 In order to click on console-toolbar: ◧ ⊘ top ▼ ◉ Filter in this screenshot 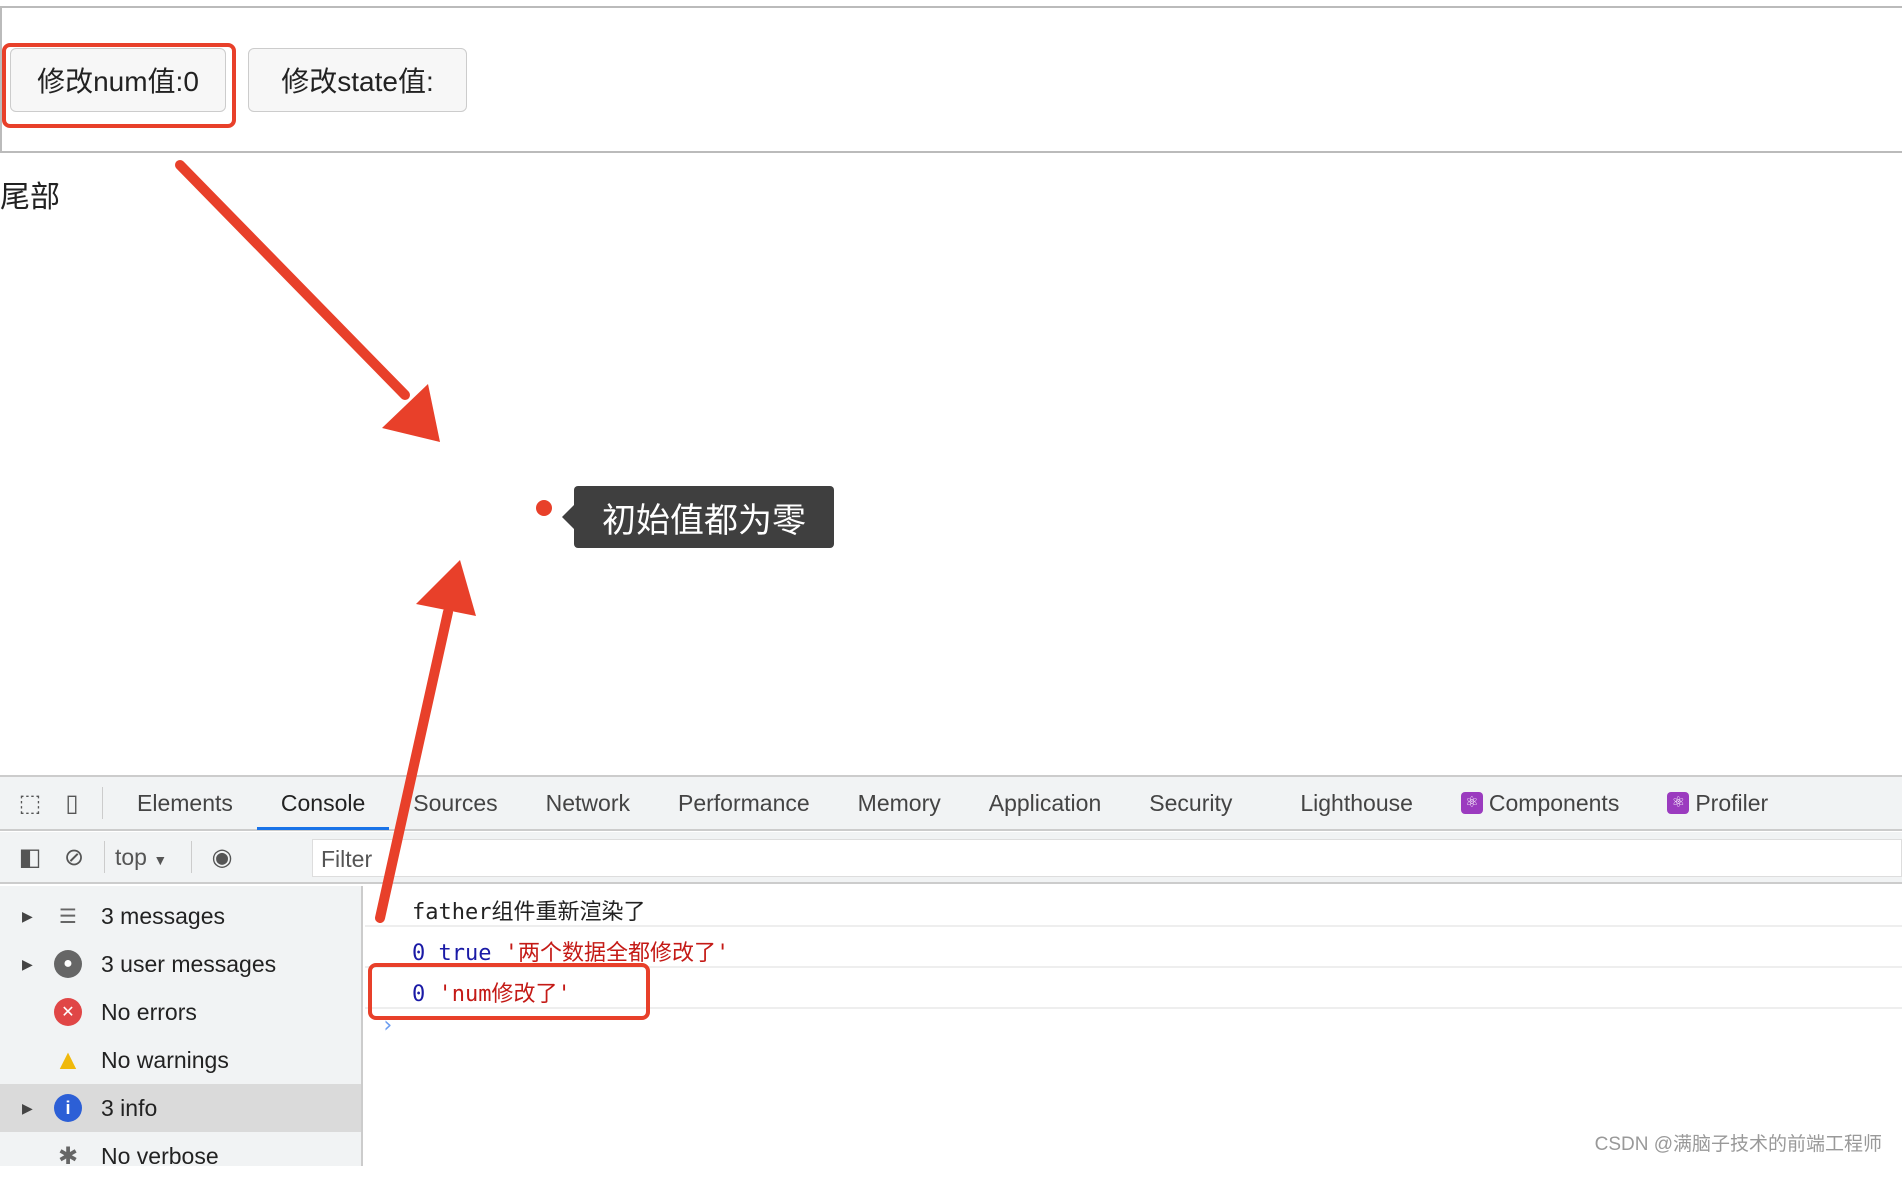, I will do `click(951, 858)`.